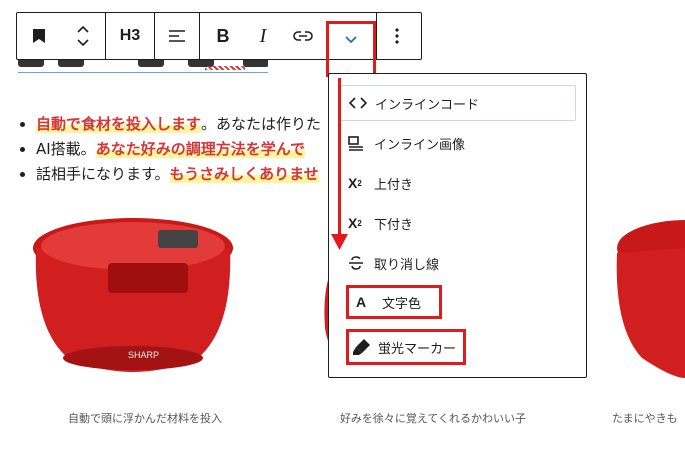 This screenshot has height=455, width=685. I want to click on align-button, so click(177, 36).